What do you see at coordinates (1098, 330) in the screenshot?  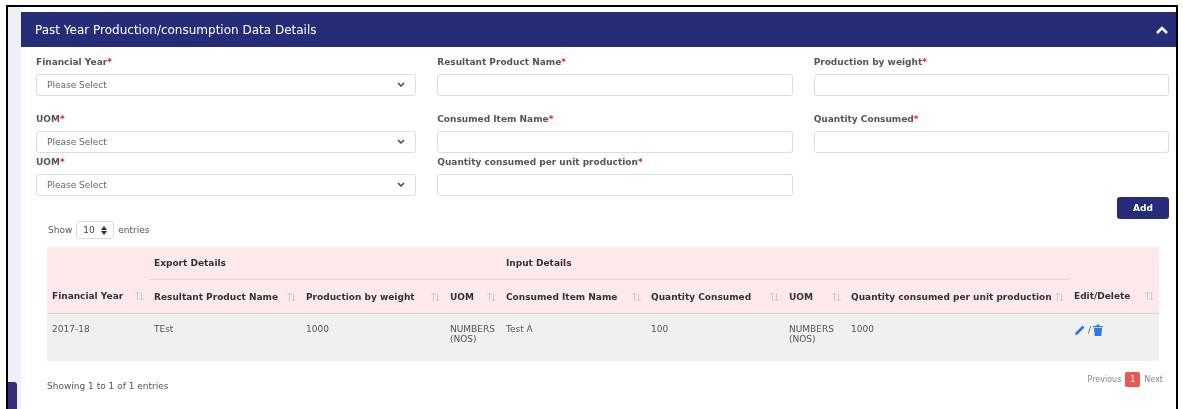 I see `trash-icon` at bounding box center [1098, 330].